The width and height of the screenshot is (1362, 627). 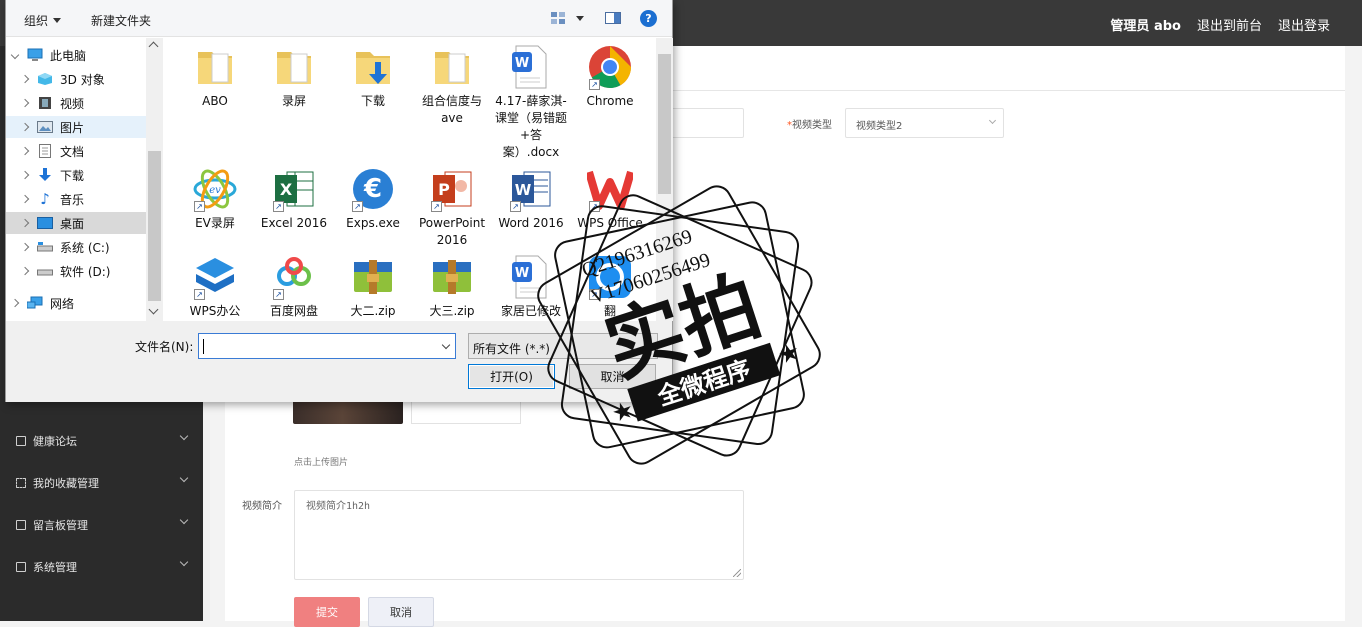 What do you see at coordinates (153, 309) in the screenshot?
I see `scroll-down-icon` at bounding box center [153, 309].